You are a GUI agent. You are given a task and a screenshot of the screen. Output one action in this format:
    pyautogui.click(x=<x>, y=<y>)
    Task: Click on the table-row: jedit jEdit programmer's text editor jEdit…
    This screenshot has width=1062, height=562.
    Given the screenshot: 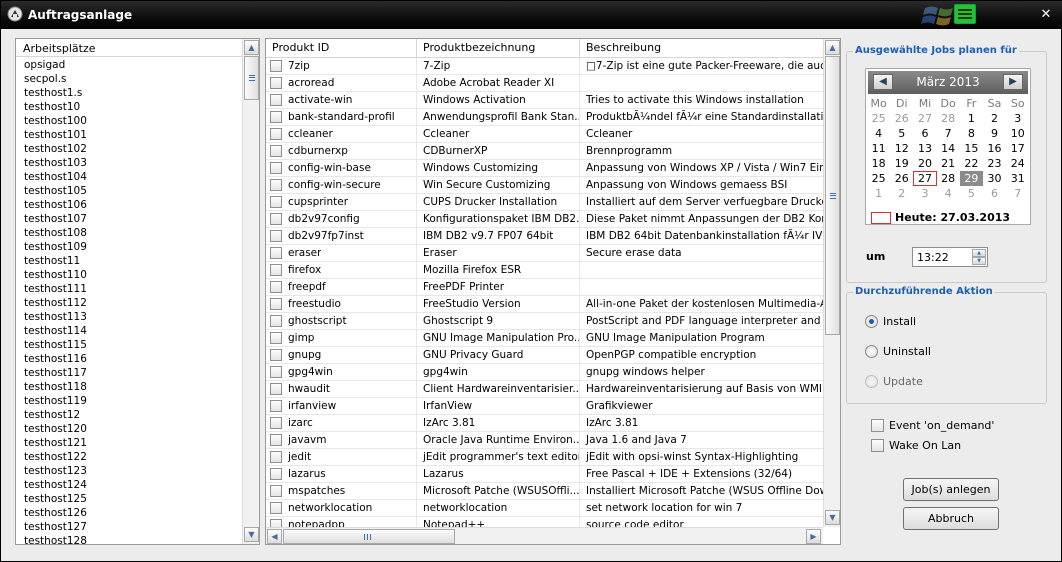 What is the action you would take?
    pyautogui.click(x=544, y=457)
    